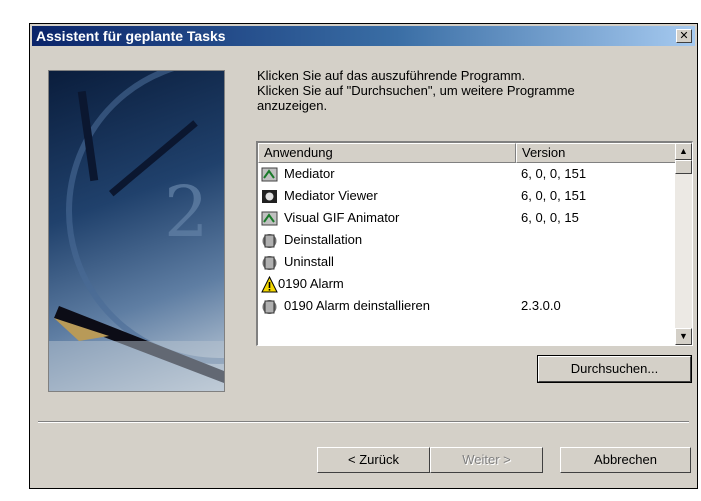 The width and height of the screenshot is (701, 501). What do you see at coordinates (363, 422) in the screenshot?
I see `separator-line` at bounding box center [363, 422].